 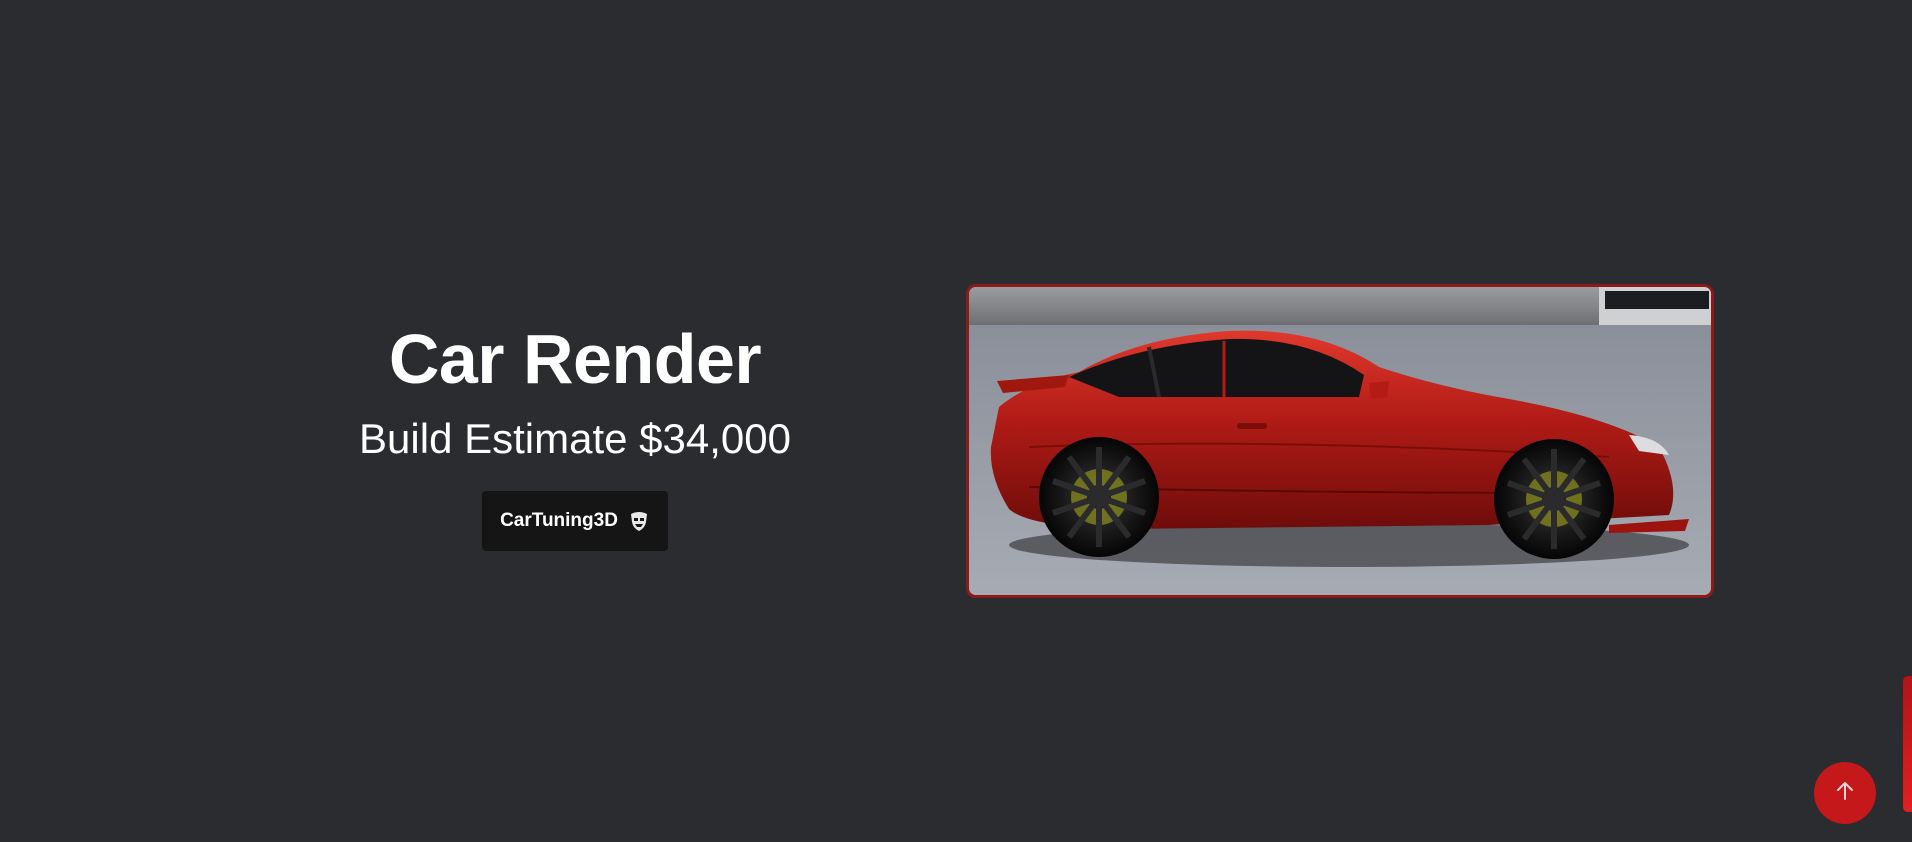 I want to click on scroll-to-top-button, so click(x=1845, y=793).